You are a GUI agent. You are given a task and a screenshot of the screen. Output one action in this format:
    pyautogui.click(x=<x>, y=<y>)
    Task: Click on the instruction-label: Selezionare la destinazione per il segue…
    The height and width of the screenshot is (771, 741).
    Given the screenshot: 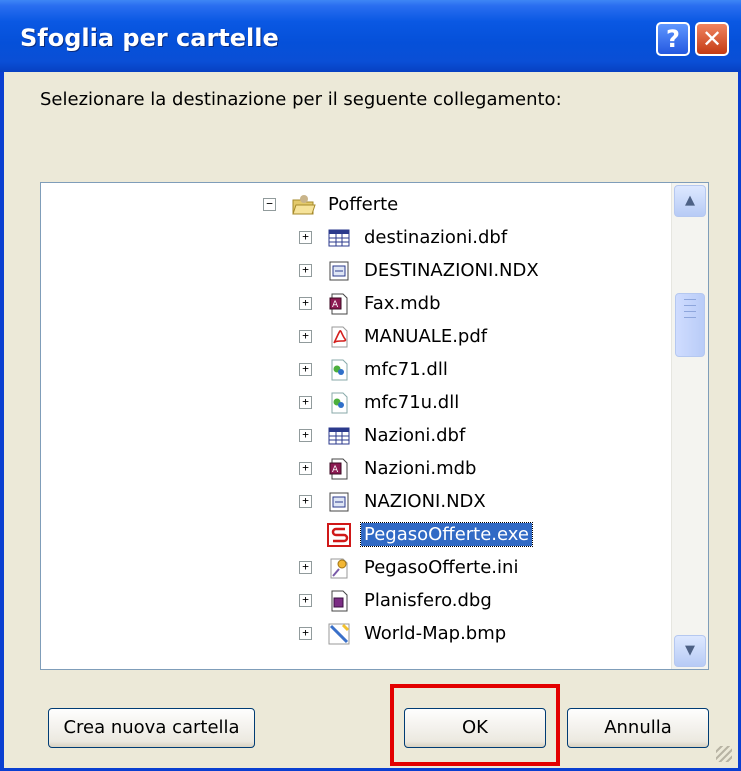 What is the action you would take?
    pyautogui.click(x=301, y=99)
    